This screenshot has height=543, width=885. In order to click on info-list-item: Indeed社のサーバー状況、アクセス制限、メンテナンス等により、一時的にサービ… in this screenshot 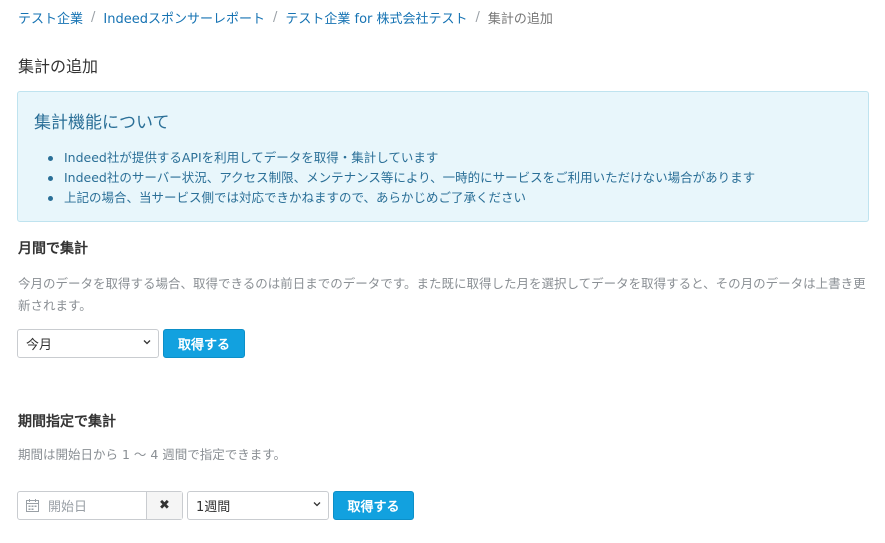, I will do `click(401, 178)`.